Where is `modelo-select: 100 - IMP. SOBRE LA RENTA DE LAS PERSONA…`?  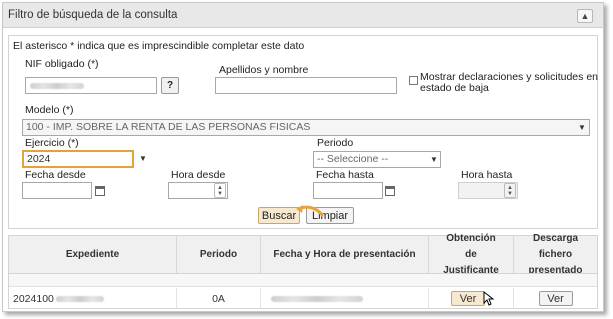
modelo-select: 100 - IMP. SOBRE LA RENTA DE LAS PERSONA… is located at coordinates (306, 127).